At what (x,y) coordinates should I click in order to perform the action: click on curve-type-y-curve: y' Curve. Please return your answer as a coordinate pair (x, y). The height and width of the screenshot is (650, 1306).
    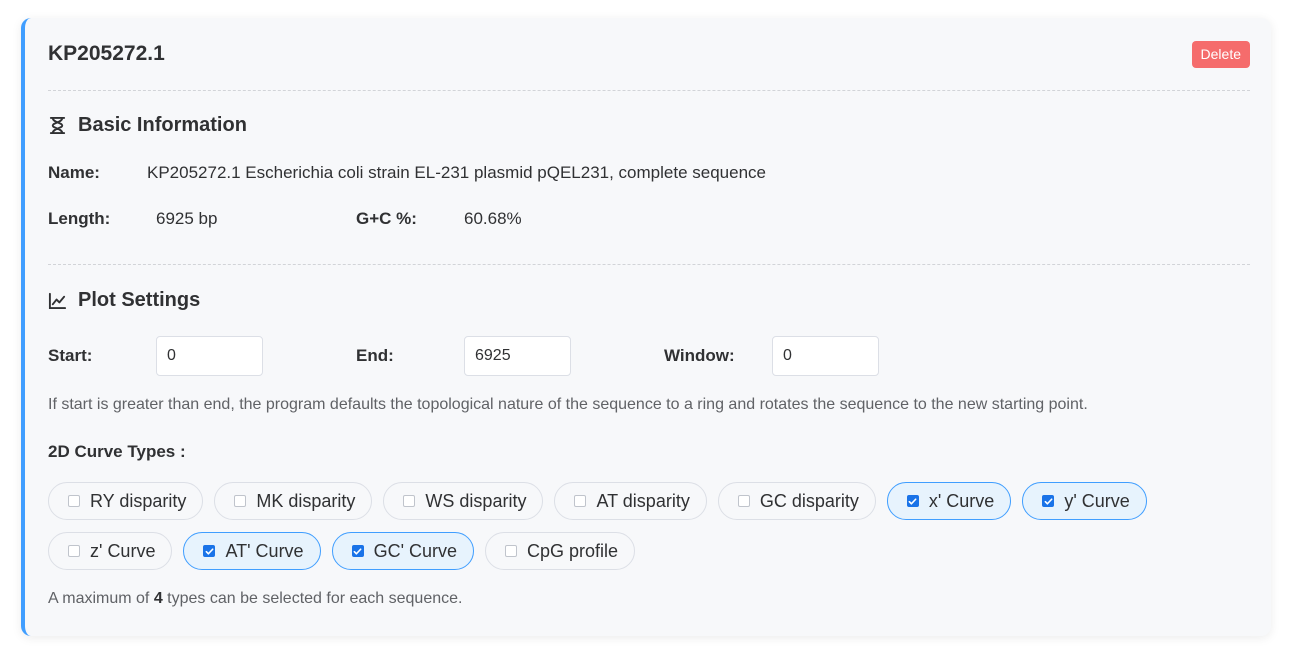
    Looking at the image, I should click on (1084, 501).